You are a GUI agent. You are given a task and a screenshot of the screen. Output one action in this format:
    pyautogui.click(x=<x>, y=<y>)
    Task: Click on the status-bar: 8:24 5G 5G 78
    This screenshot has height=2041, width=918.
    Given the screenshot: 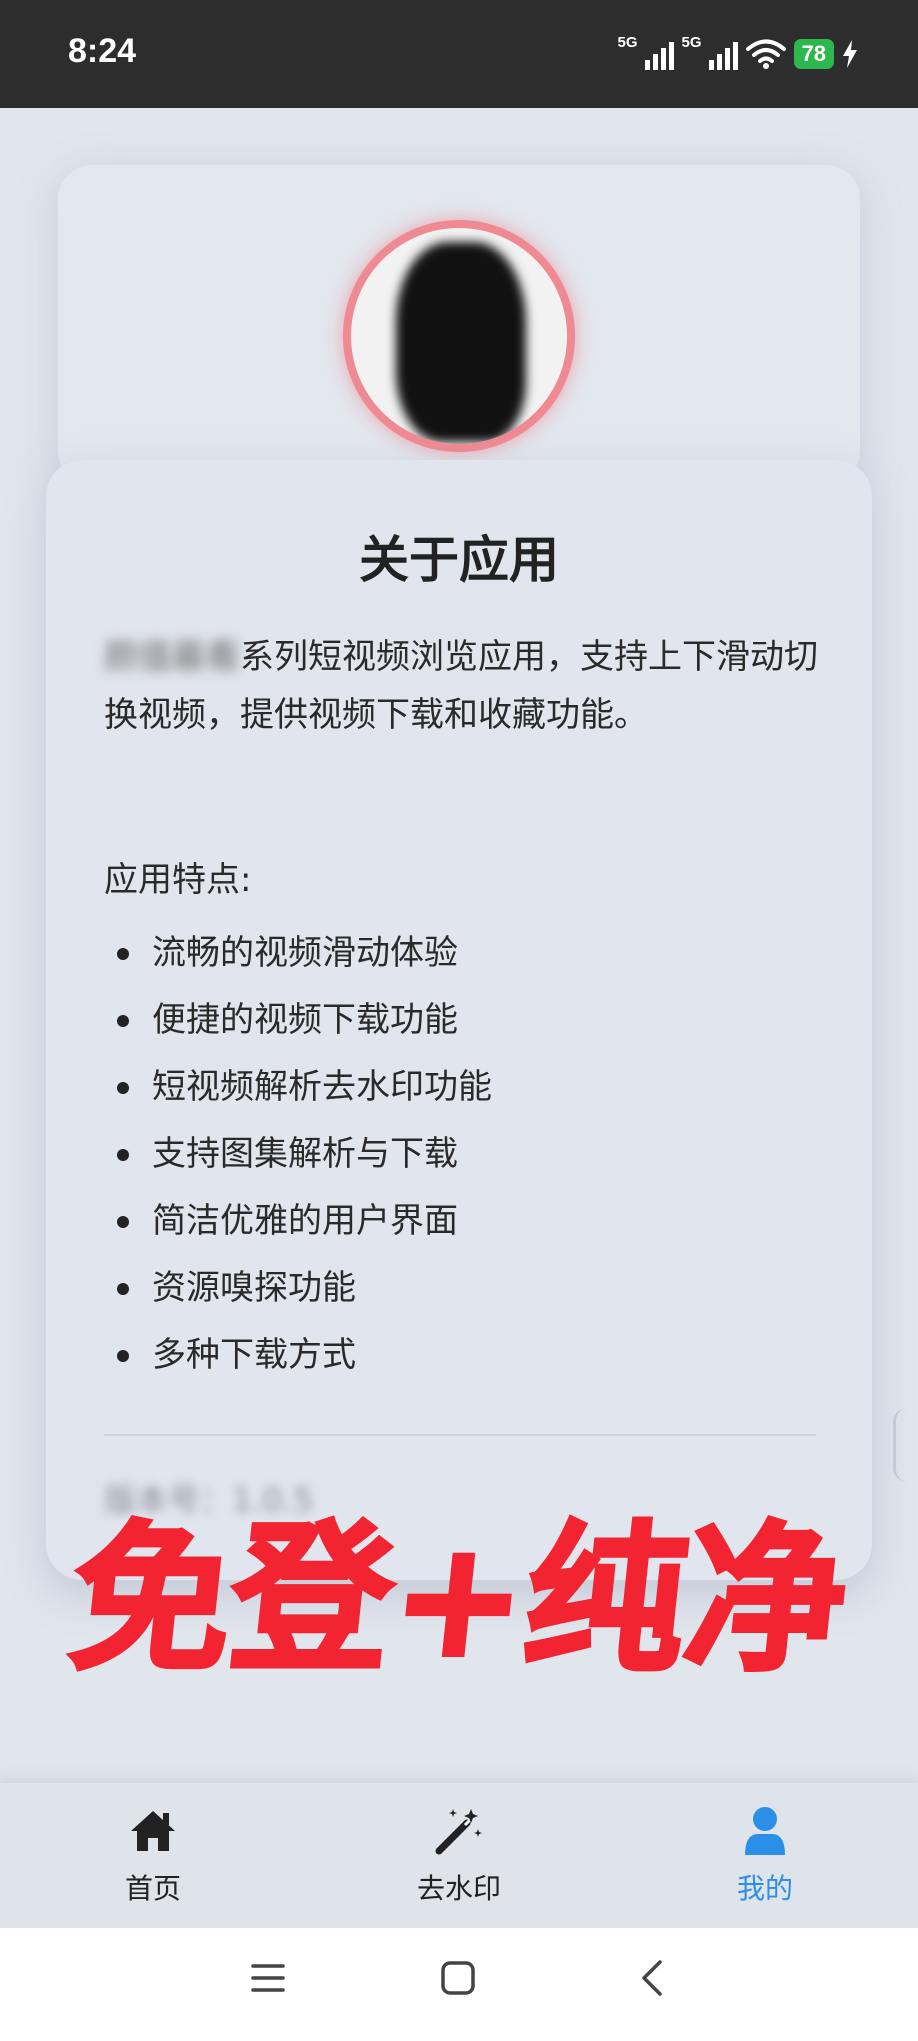 What is the action you would take?
    pyautogui.click(x=459, y=54)
    